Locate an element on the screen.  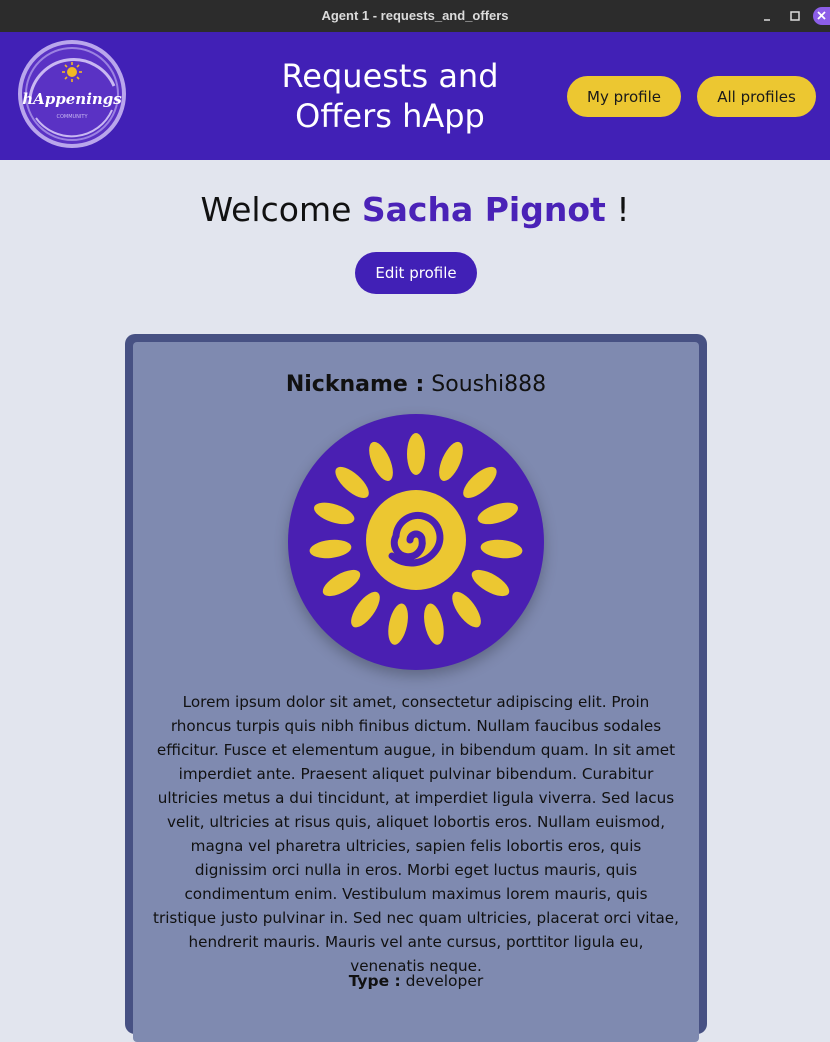
type-value: developer is located at coordinates (444, 981).